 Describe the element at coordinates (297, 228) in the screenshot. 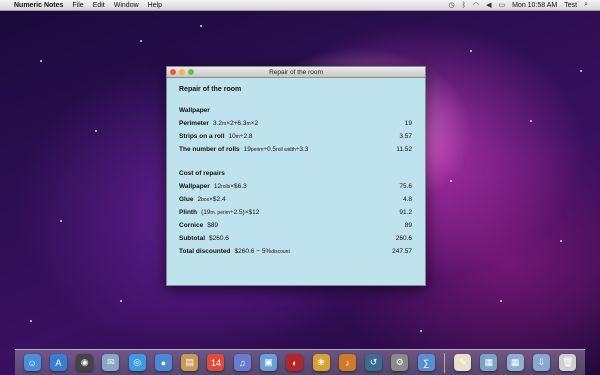

I see `calc-row: Cornice $89 89` at that location.